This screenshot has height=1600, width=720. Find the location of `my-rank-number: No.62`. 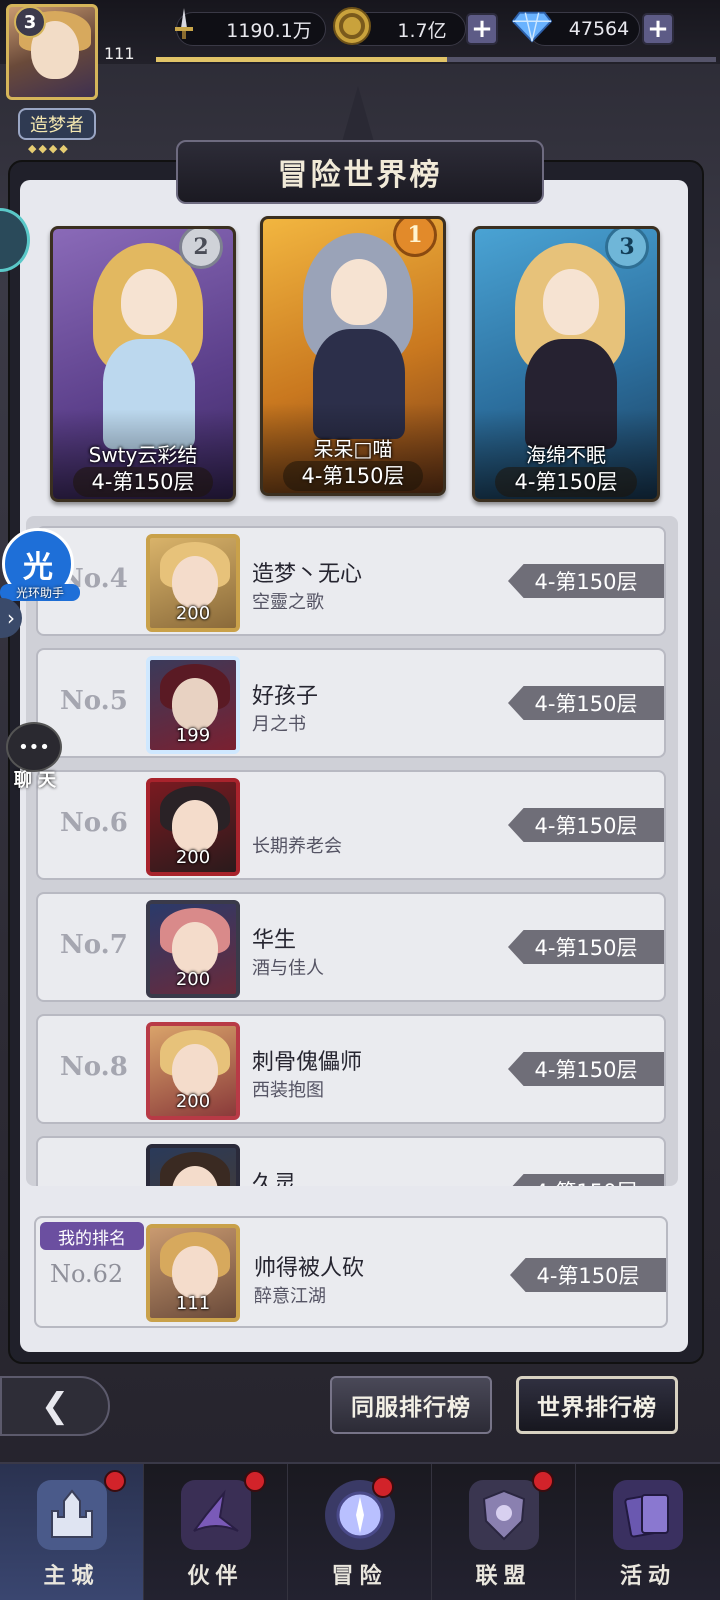

my-rank-number: No.62 is located at coordinates (87, 1274).